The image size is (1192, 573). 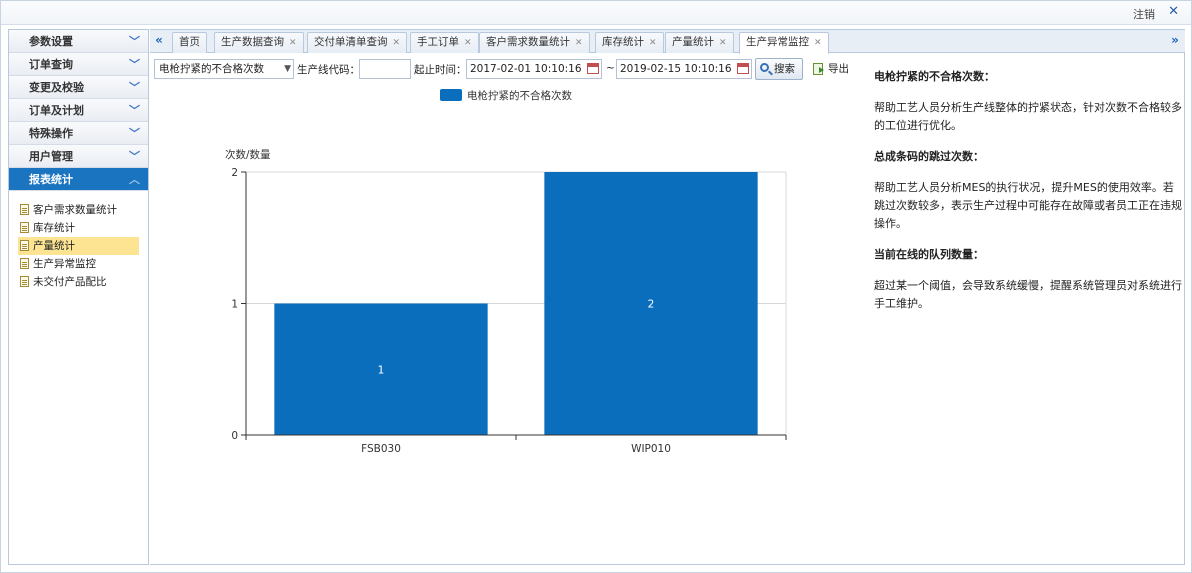 I want to click on sidebar-section-reports: 报表统计 ︿, so click(x=78, y=179).